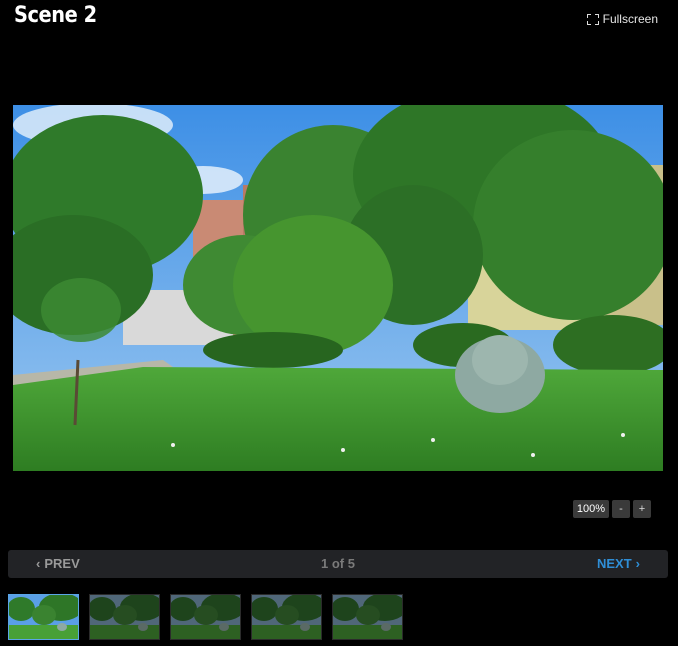 This screenshot has height=646, width=678. I want to click on chevron-right-icon: ›, so click(637, 563).